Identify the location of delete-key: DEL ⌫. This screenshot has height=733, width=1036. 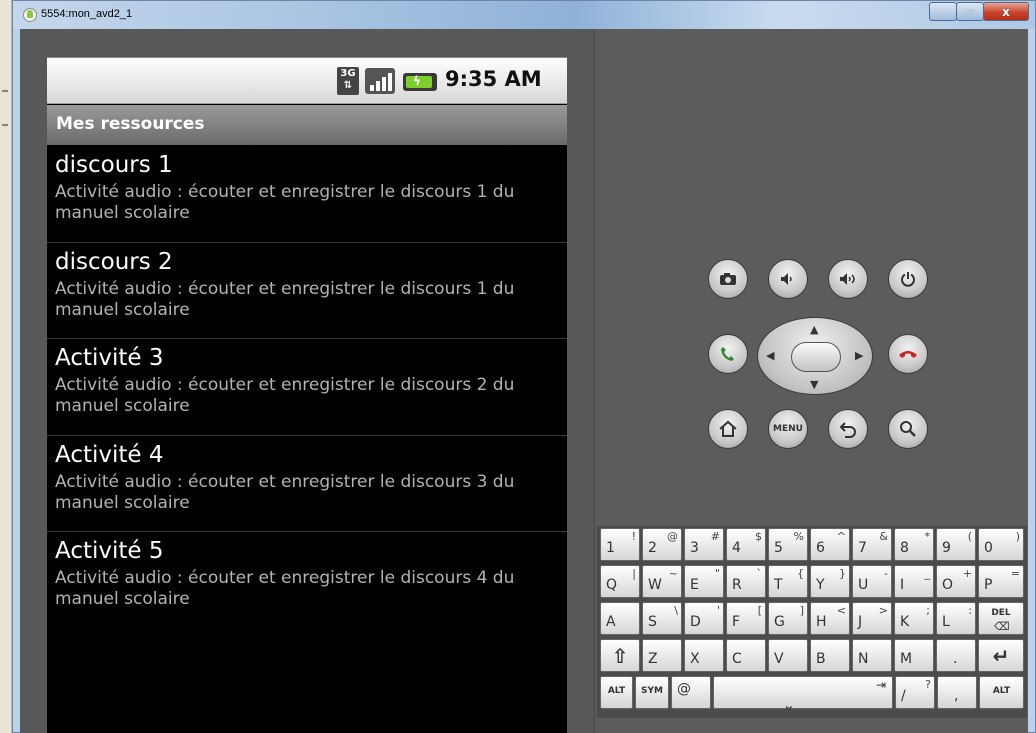
(1001, 618).